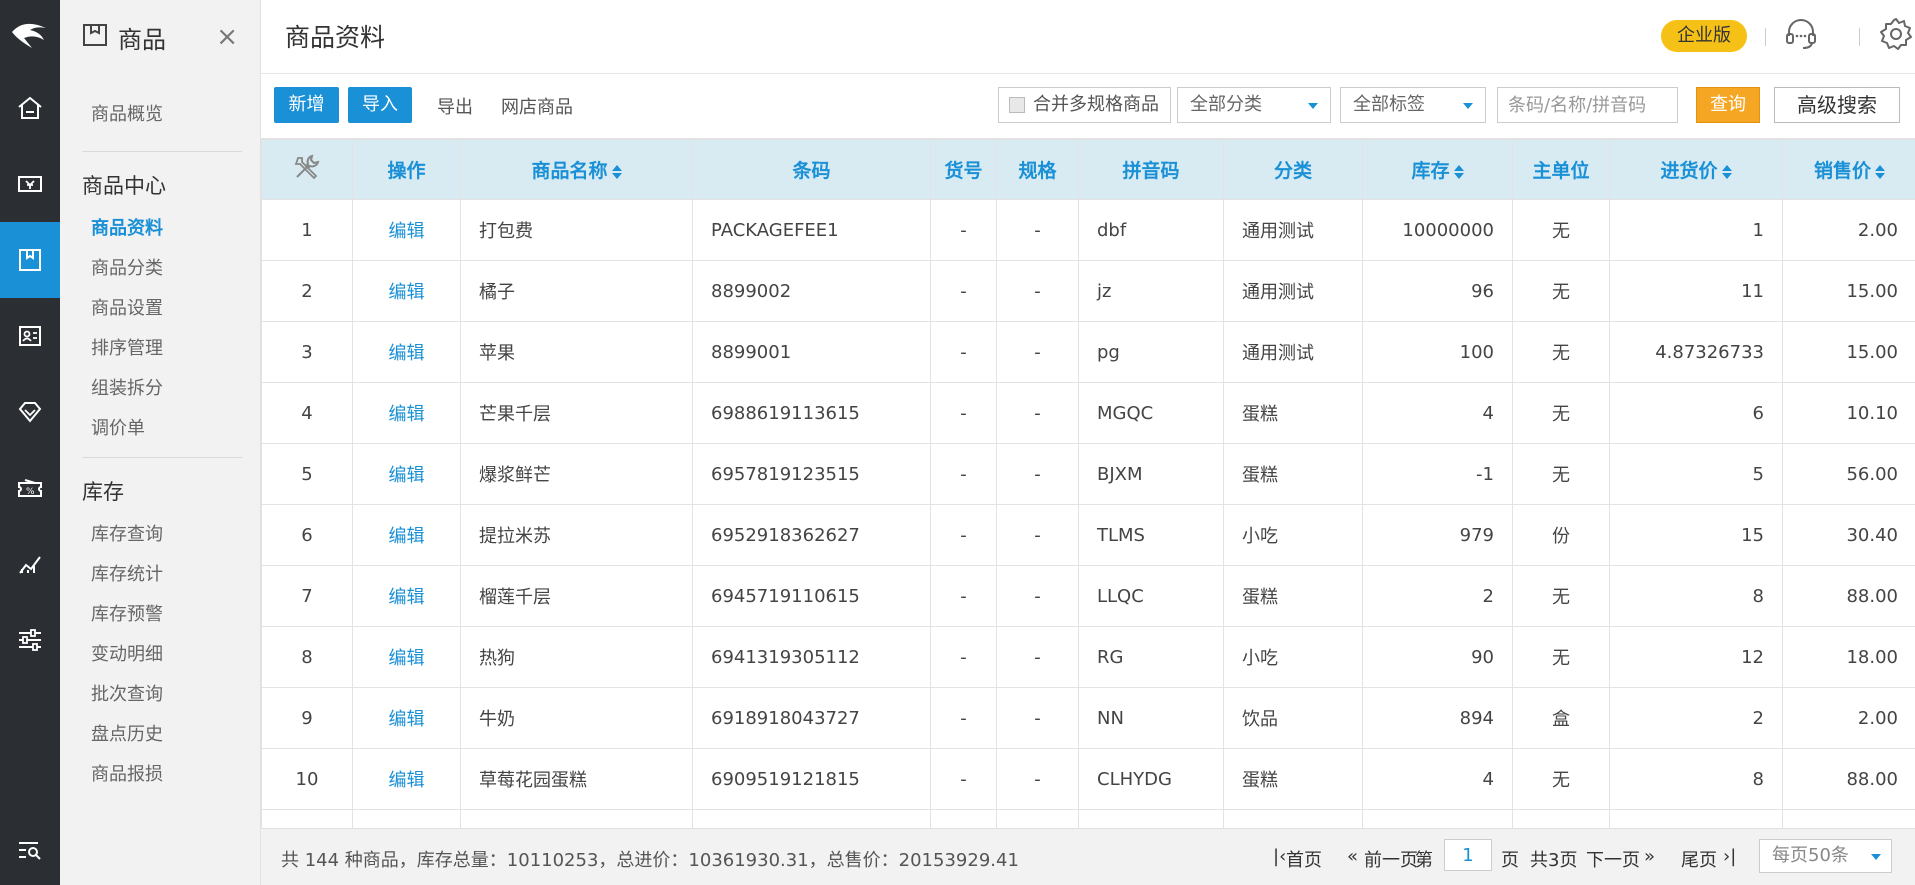 Image resolution: width=1915 pixels, height=885 pixels. I want to click on pinyin-cell: MGQC, so click(1151, 413).